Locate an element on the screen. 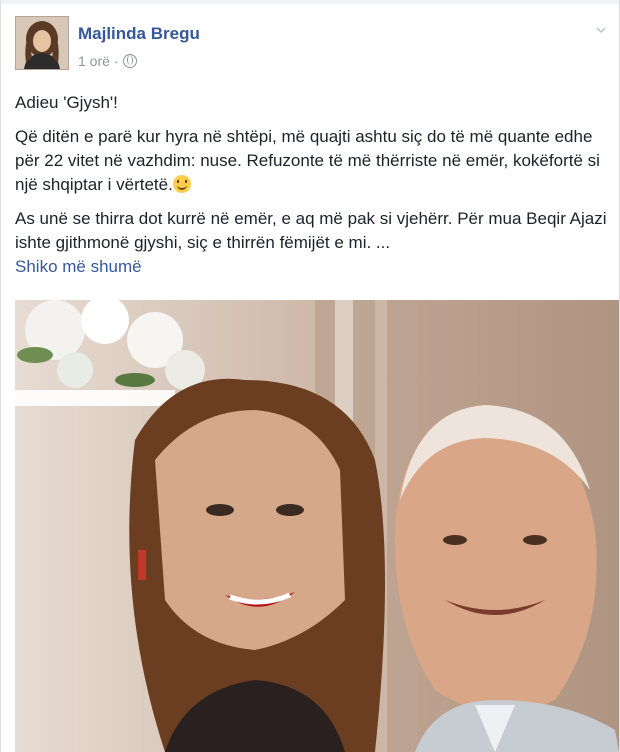  avatar-image is located at coordinates (42, 43).